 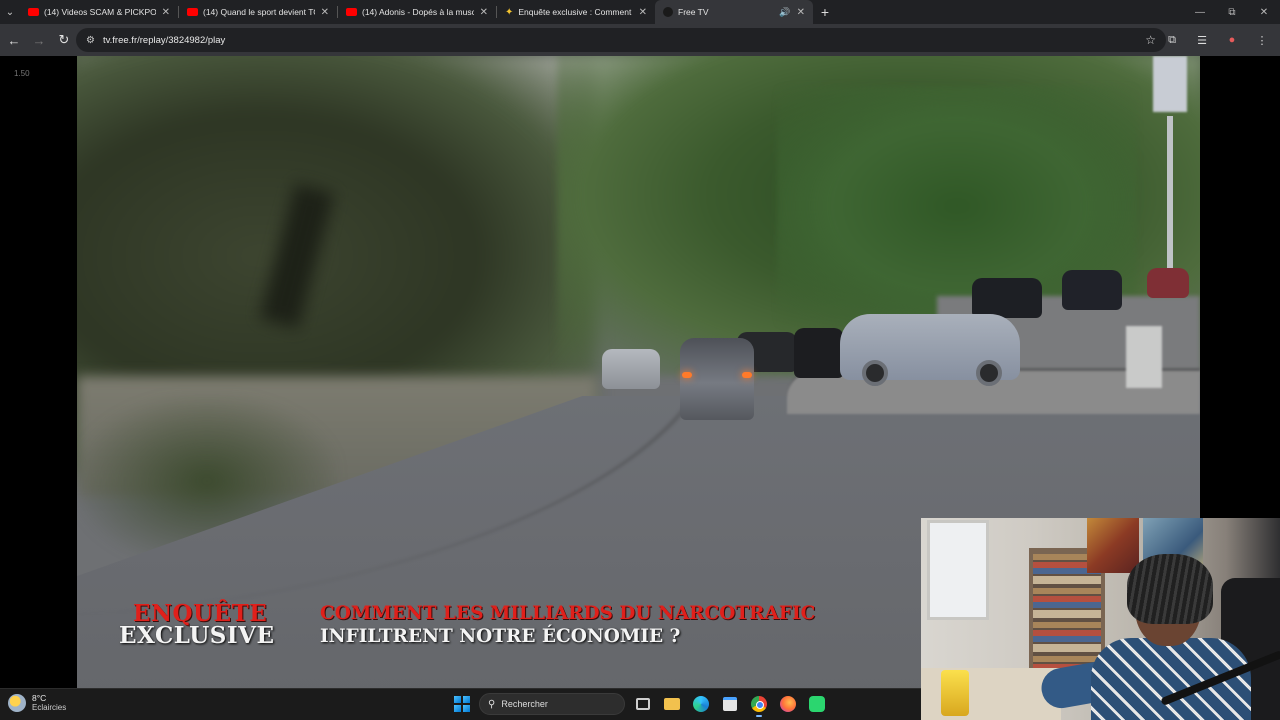 I want to click on green-app-button, so click(x=817, y=704).